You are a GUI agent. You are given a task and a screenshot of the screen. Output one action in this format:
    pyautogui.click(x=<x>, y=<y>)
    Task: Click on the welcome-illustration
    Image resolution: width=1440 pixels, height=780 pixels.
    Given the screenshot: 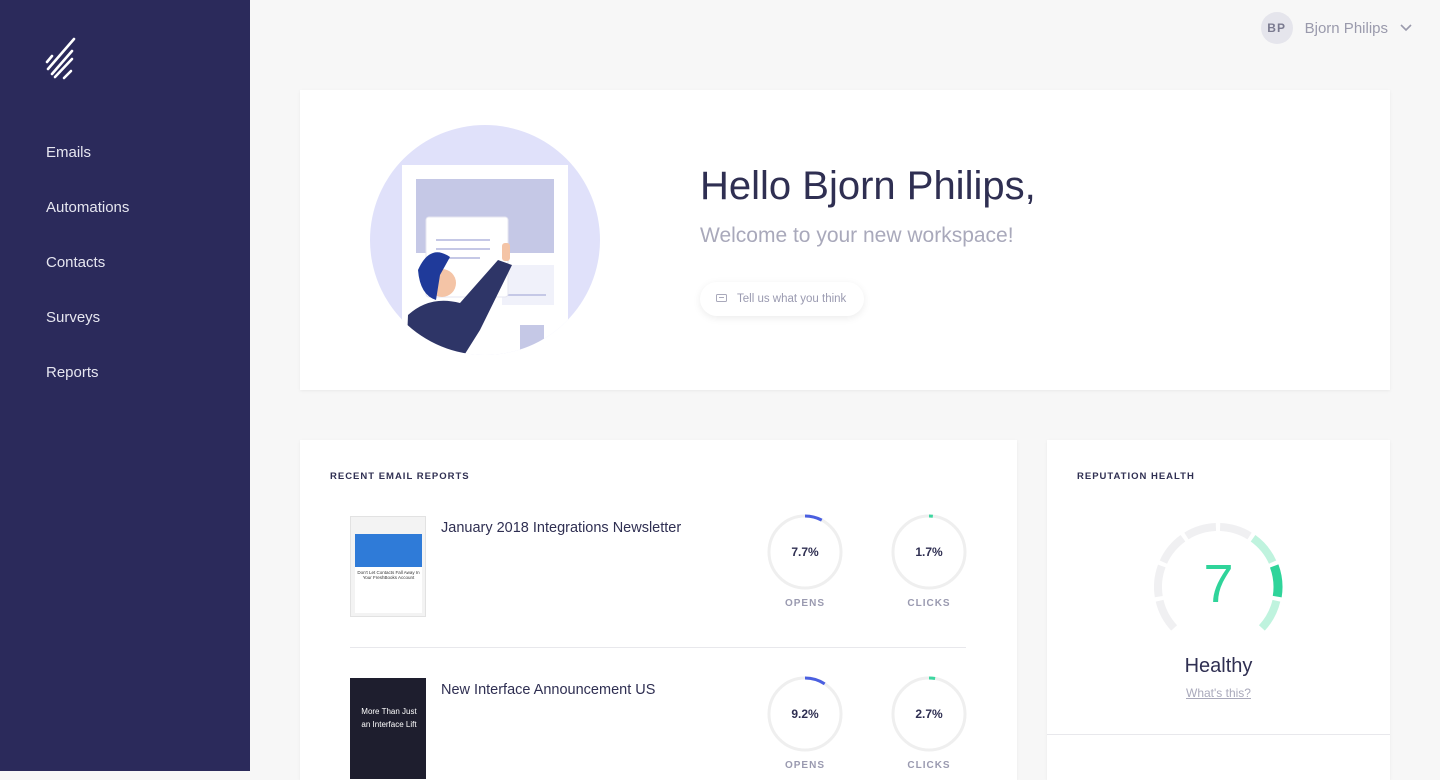 What is the action you would take?
    pyautogui.click(x=485, y=240)
    